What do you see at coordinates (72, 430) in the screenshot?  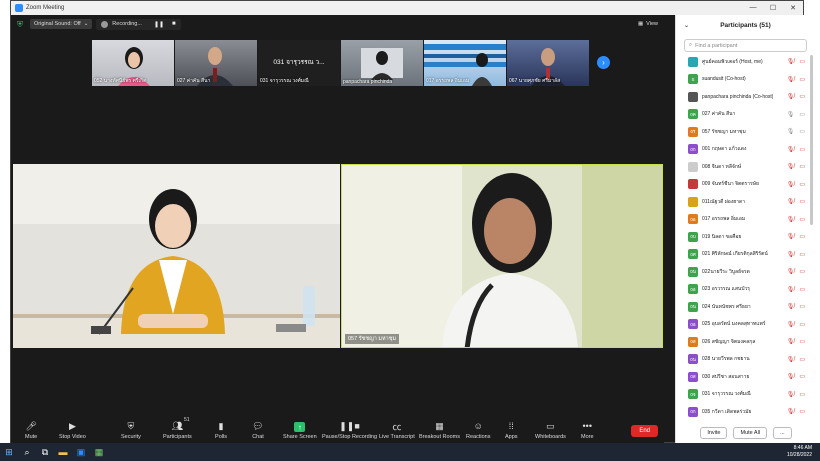 I see `stop-video-button: ▶︎ Stop Video` at bounding box center [72, 430].